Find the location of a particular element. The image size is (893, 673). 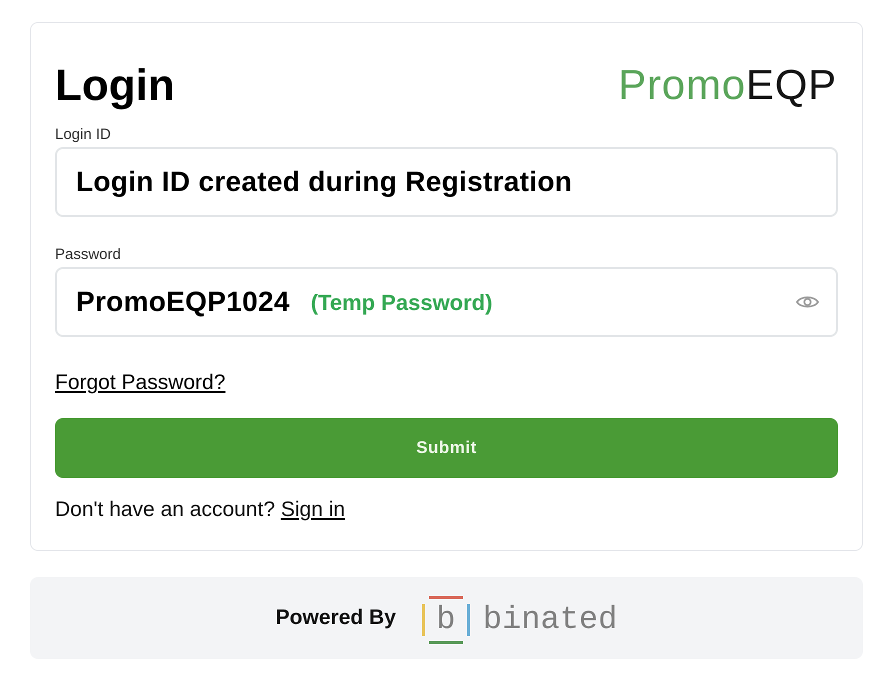

forgot-password-link: Forgot Password? is located at coordinates (140, 382).